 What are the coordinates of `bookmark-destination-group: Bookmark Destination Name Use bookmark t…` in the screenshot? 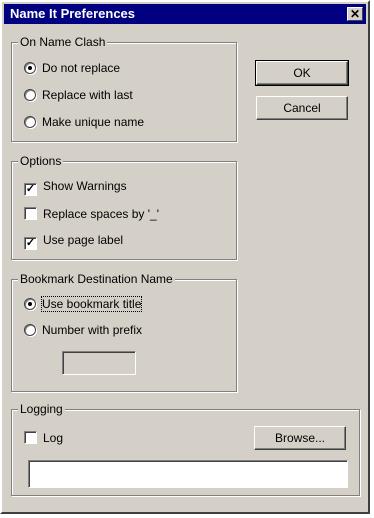 It's located at (124, 332).